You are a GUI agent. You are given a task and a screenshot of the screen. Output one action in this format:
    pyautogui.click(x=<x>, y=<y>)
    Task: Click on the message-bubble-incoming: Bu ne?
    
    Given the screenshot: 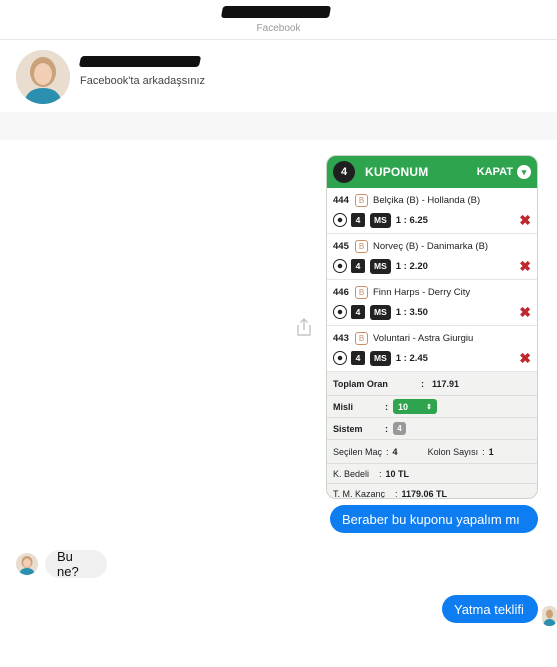 What is the action you would take?
    pyautogui.click(x=76, y=564)
    